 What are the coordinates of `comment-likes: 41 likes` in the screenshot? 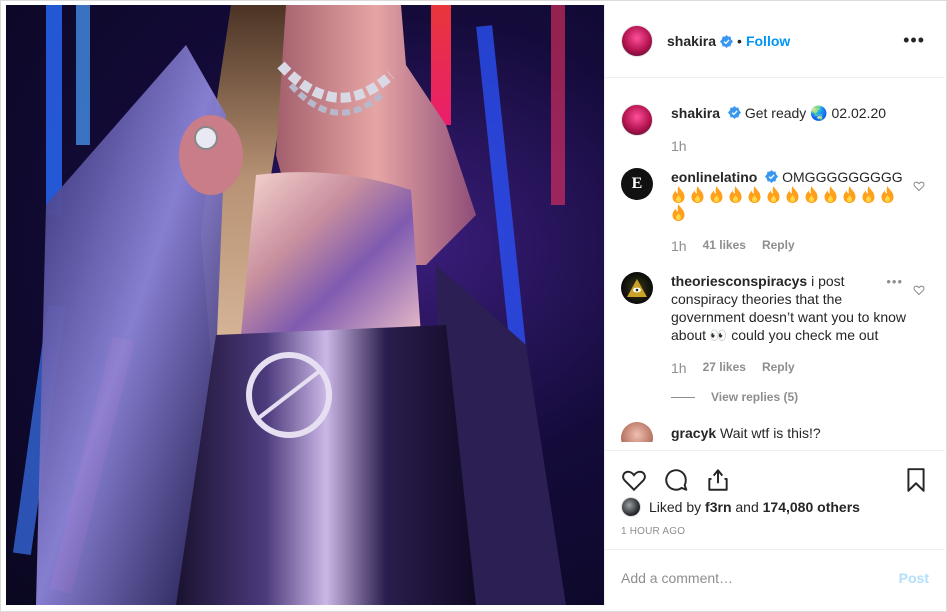 It's located at (724, 246).